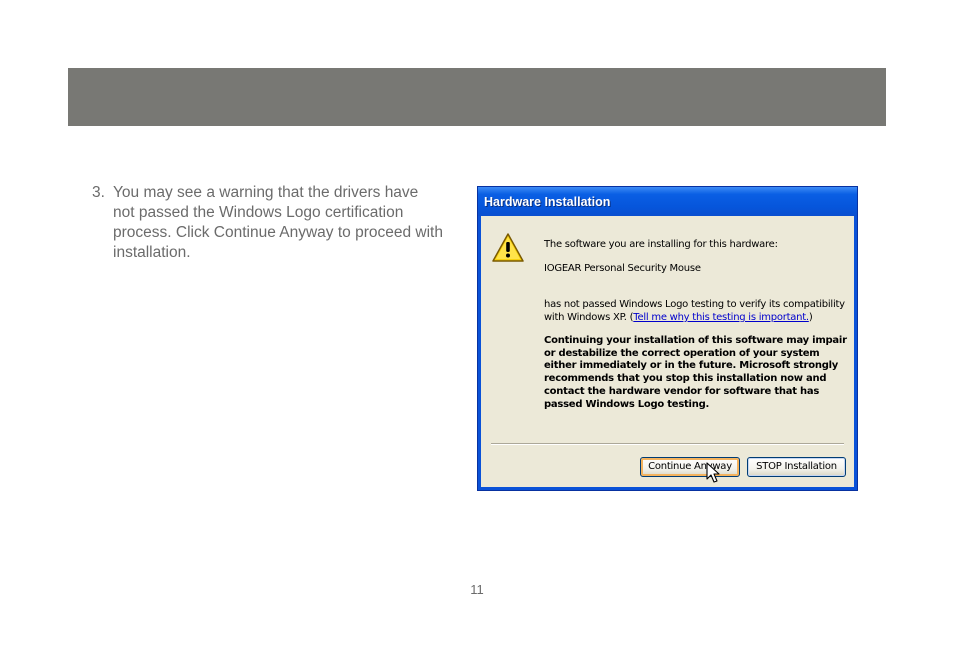 This screenshot has height=665, width=954. I want to click on stop-installation-button: STOP Installation, so click(796, 467).